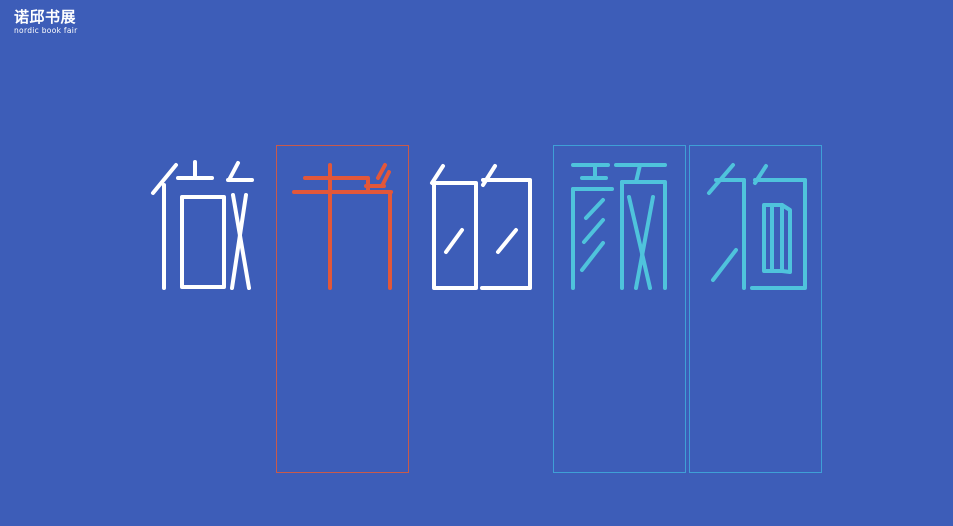 The height and width of the screenshot is (526, 953). Describe the element at coordinates (757, 226) in the screenshot. I see `glyph-zhi` at that location.